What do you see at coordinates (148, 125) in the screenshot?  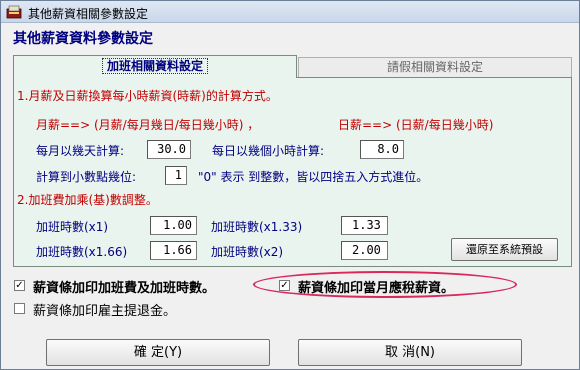 I see `formula-monthly: 月薪==> (月薪/每月幾日/每日幾小時) ，` at bounding box center [148, 125].